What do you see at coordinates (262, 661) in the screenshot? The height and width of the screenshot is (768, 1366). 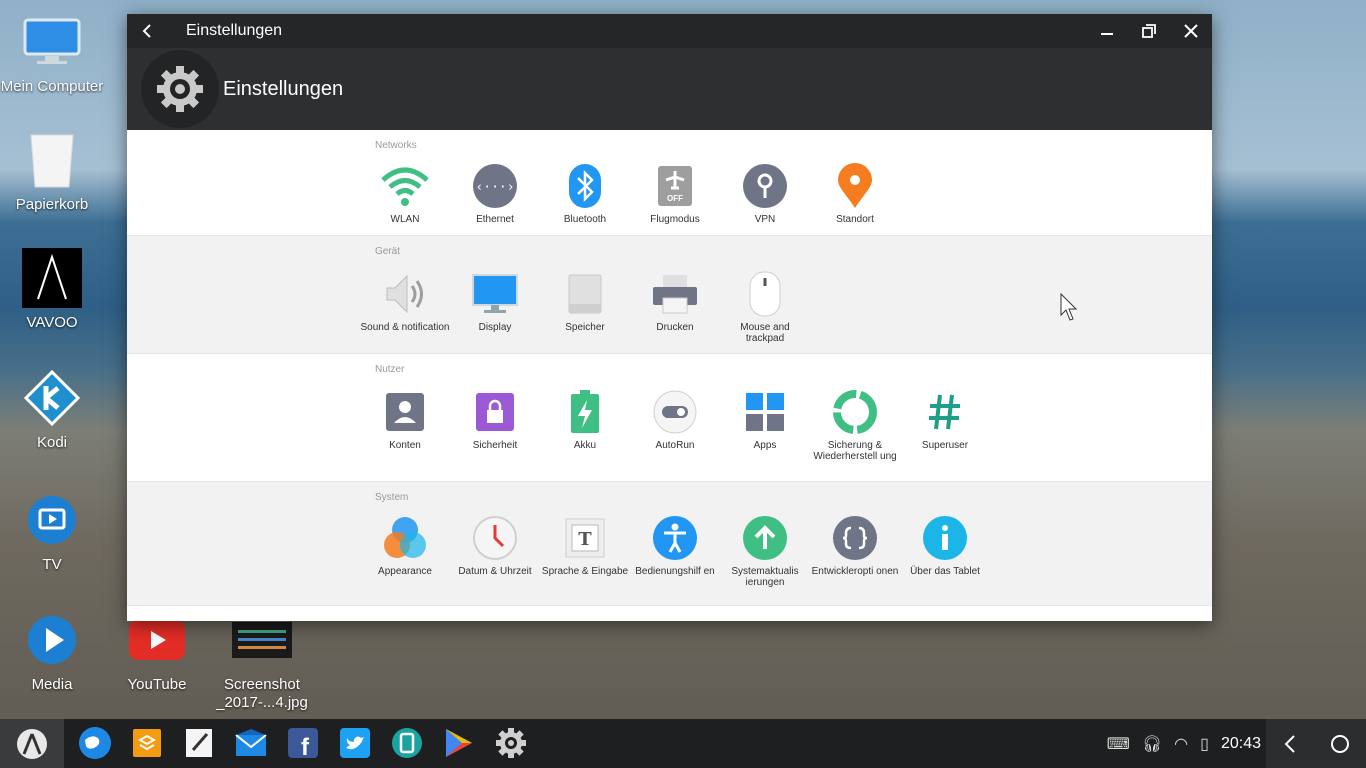 I see `desktop-icon-screenshot: Screenshot _2017-...4.jpg` at bounding box center [262, 661].